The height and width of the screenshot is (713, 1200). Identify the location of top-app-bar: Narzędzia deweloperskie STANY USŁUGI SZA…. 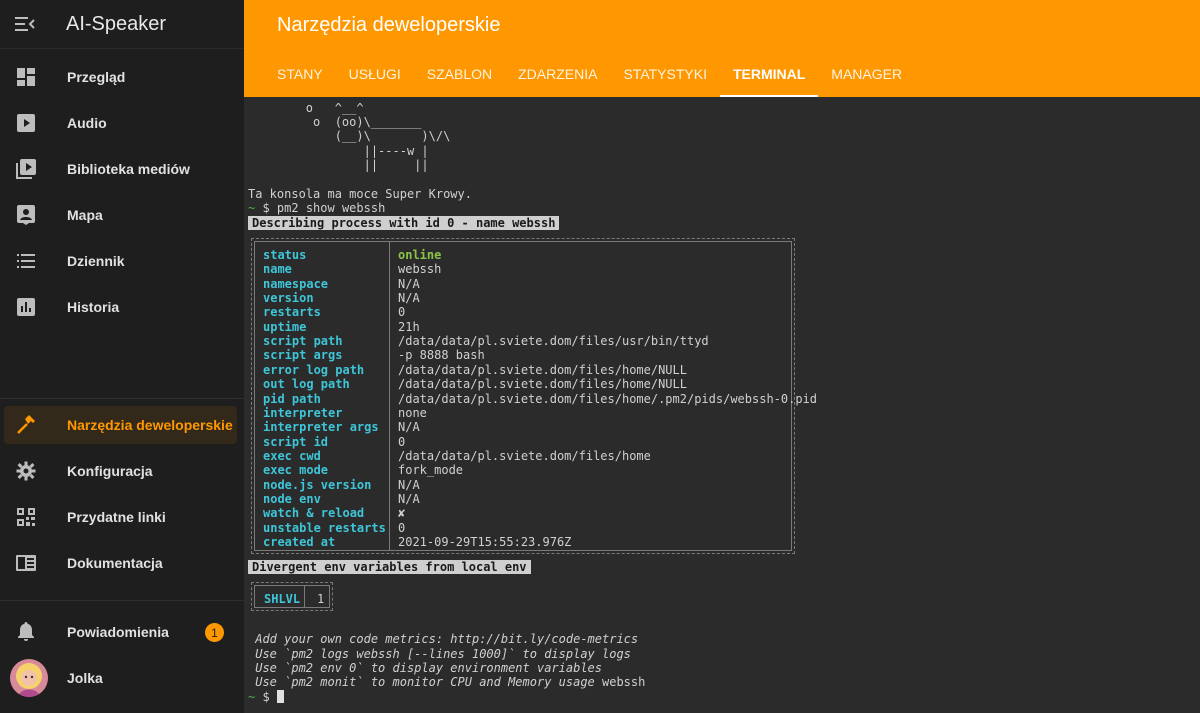
(722, 48).